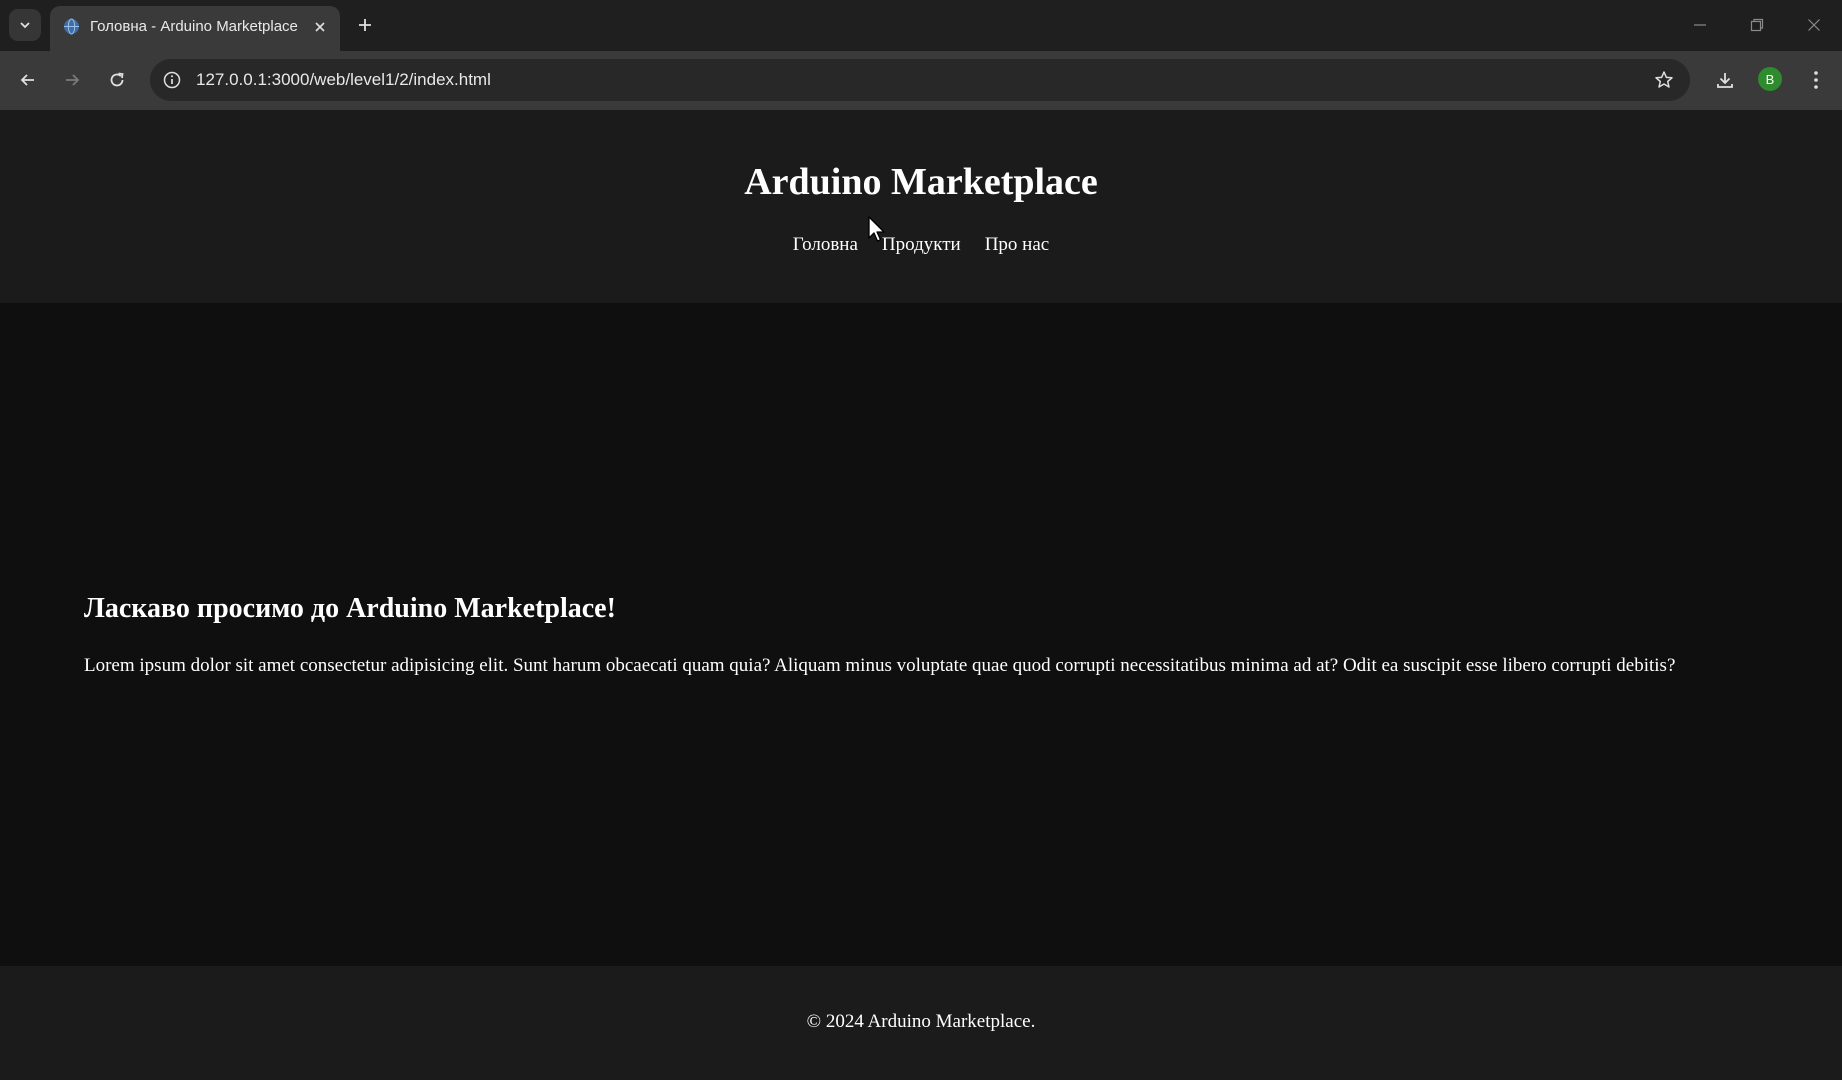 The image size is (1842, 1080). I want to click on site-nav: Головна Продукти Про нас, so click(921, 245).